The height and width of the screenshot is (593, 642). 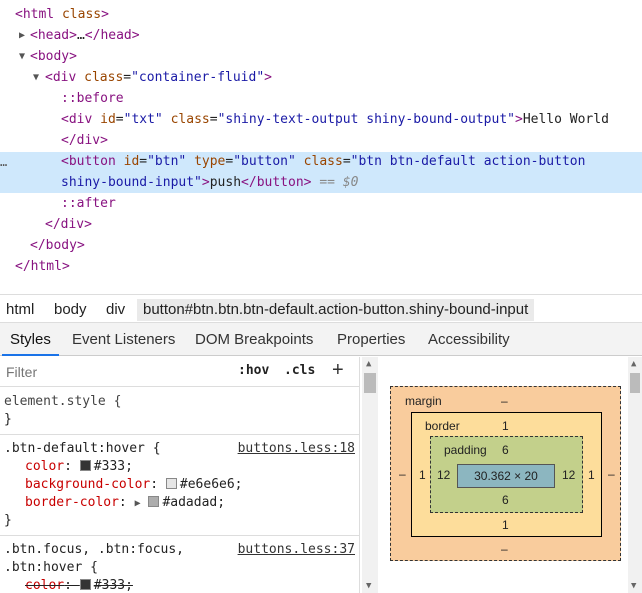 What do you see at coordinates (611, 474) in the screenshot?
I see `margin-right-value: –` at bounding box center [611, 474].